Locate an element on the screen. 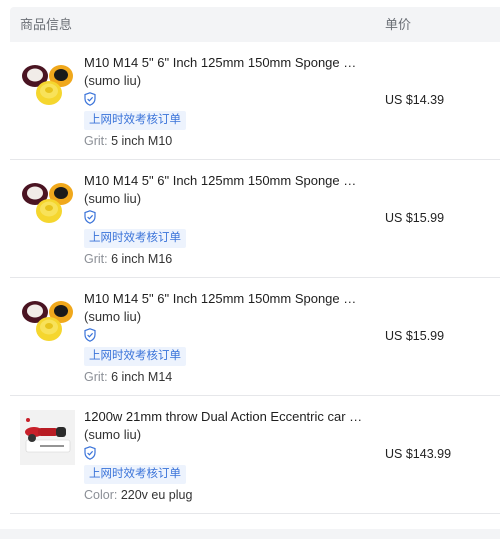 The image size is (500, 539). section-divider is located at coordinates (250, 534).